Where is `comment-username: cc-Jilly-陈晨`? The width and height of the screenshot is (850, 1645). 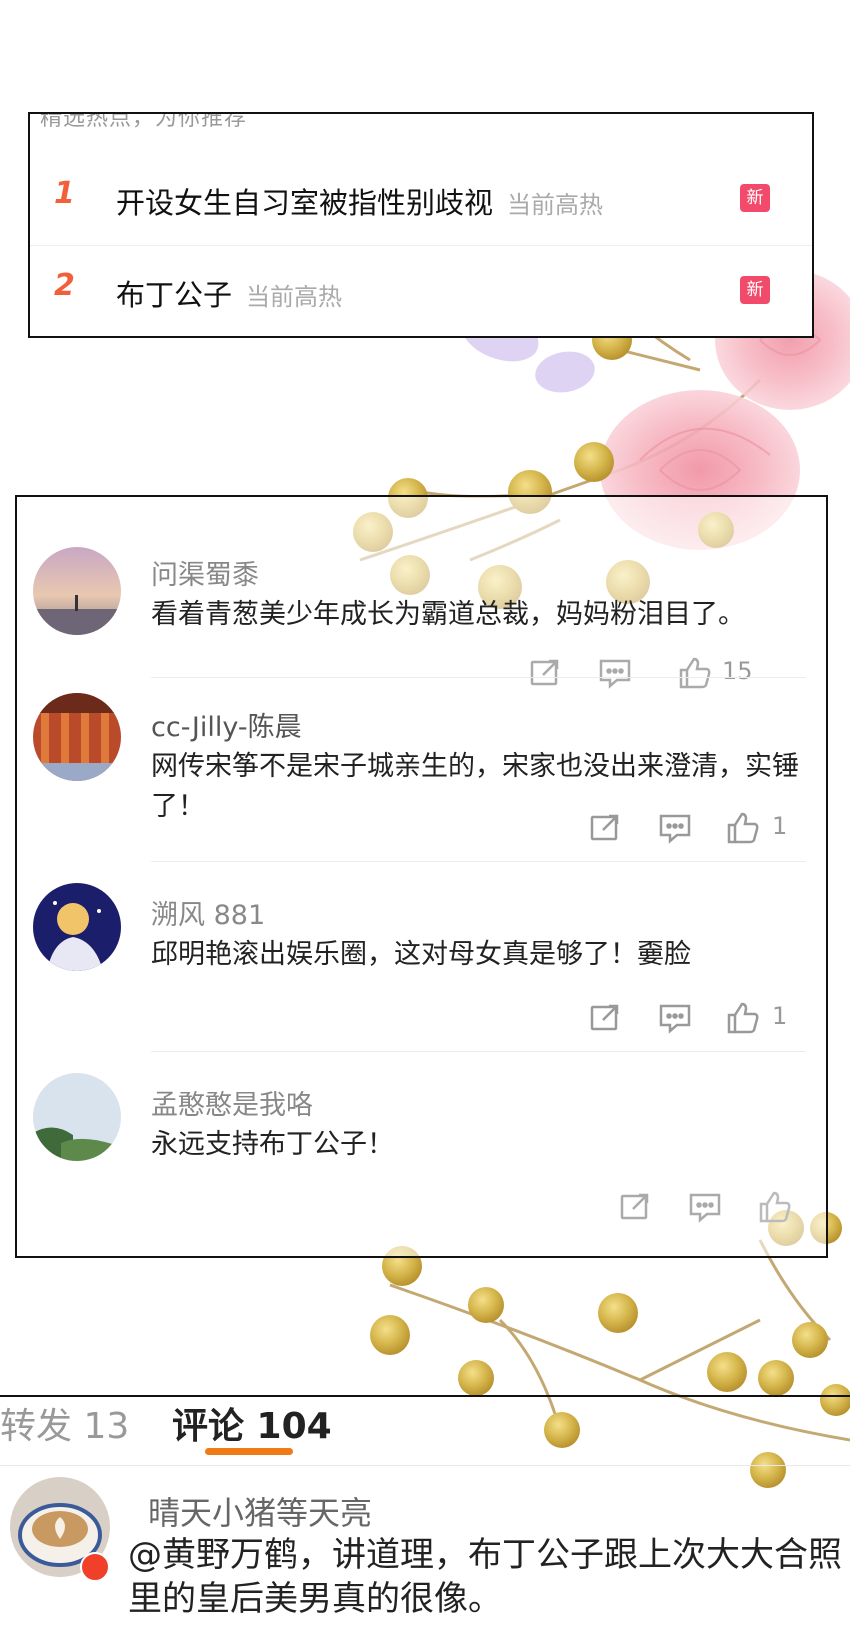
comment-username: cc-Jilly-陈晨 is located at coordinates (226, 724).